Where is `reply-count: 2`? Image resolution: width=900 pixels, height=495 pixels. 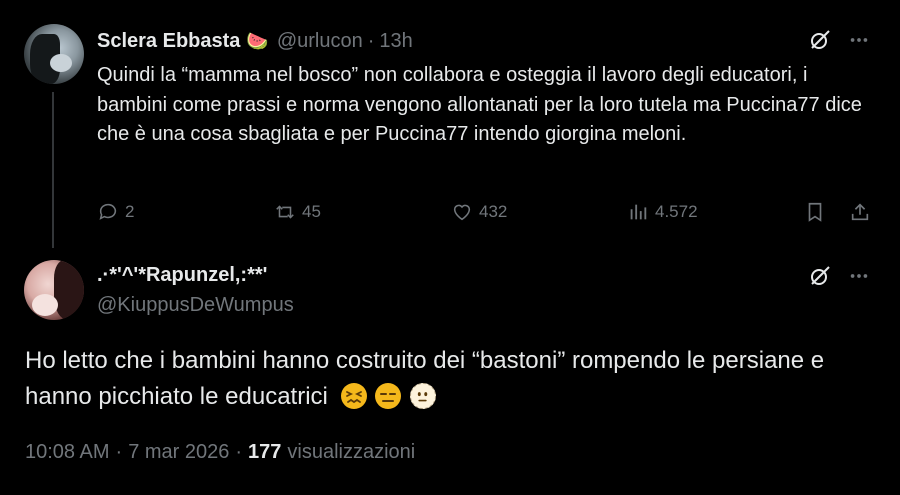 reply-count: 2 is located at coordinates (130, 211).